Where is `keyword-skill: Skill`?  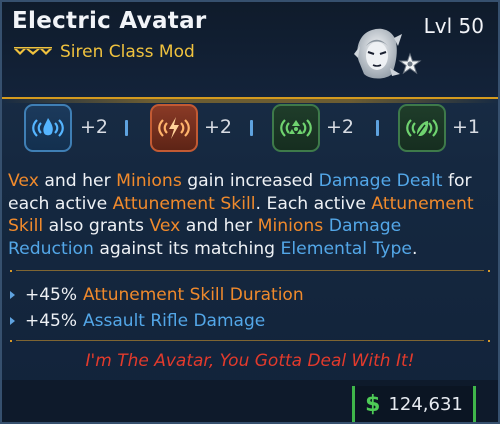 keyword-skill: Skill is located at coordinates (26, 226).